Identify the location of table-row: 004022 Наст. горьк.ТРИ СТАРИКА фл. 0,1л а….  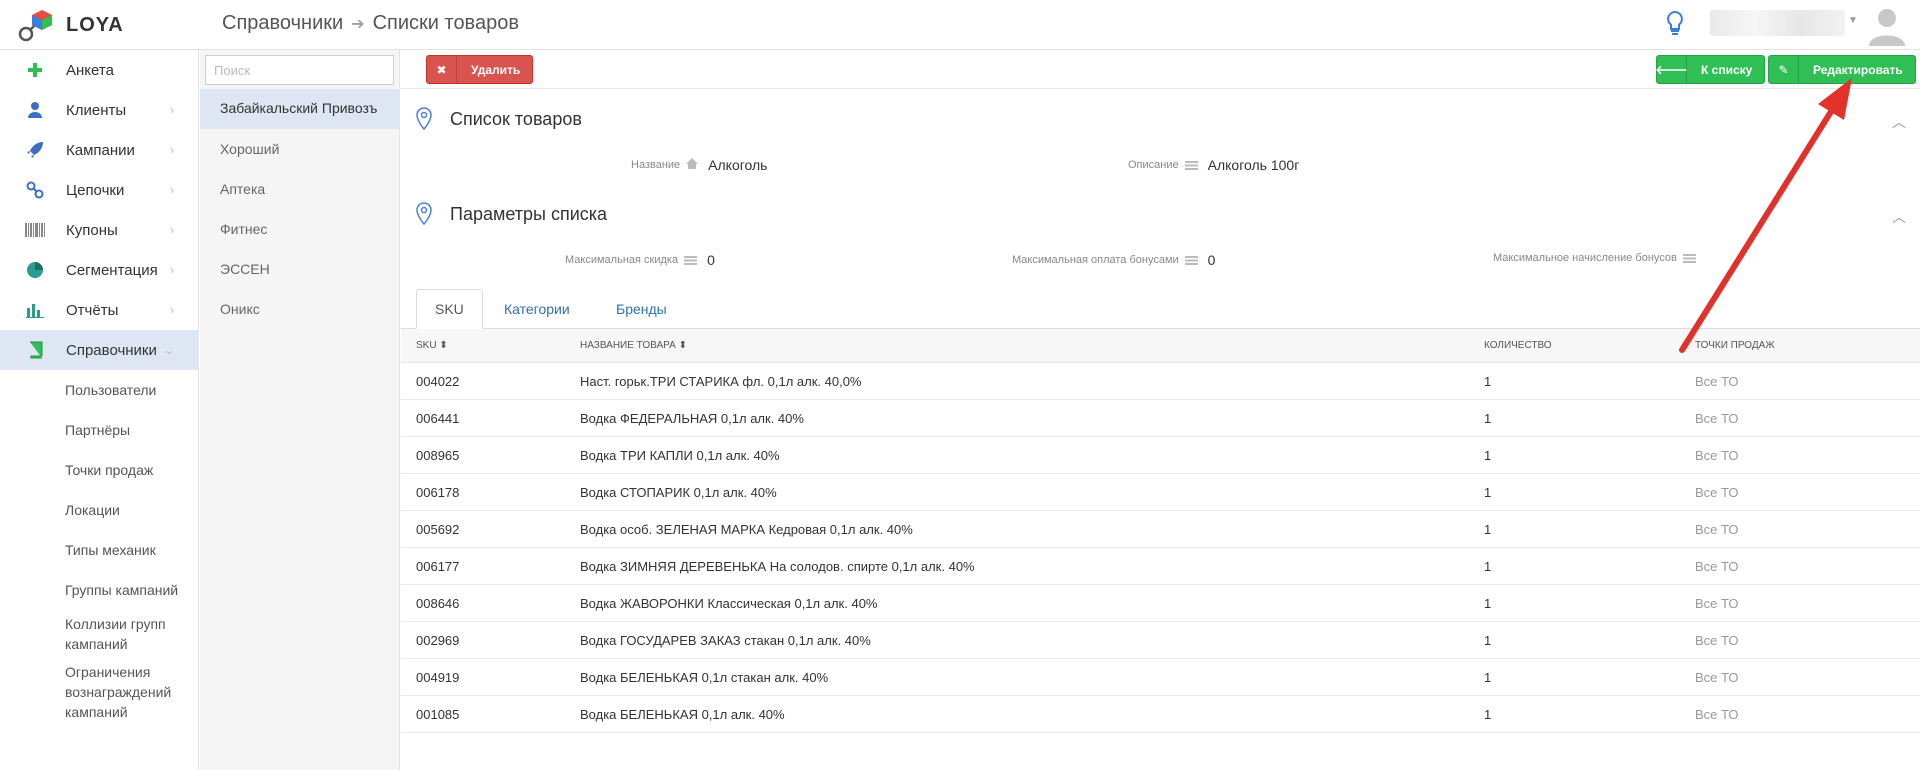
(1160, 381).